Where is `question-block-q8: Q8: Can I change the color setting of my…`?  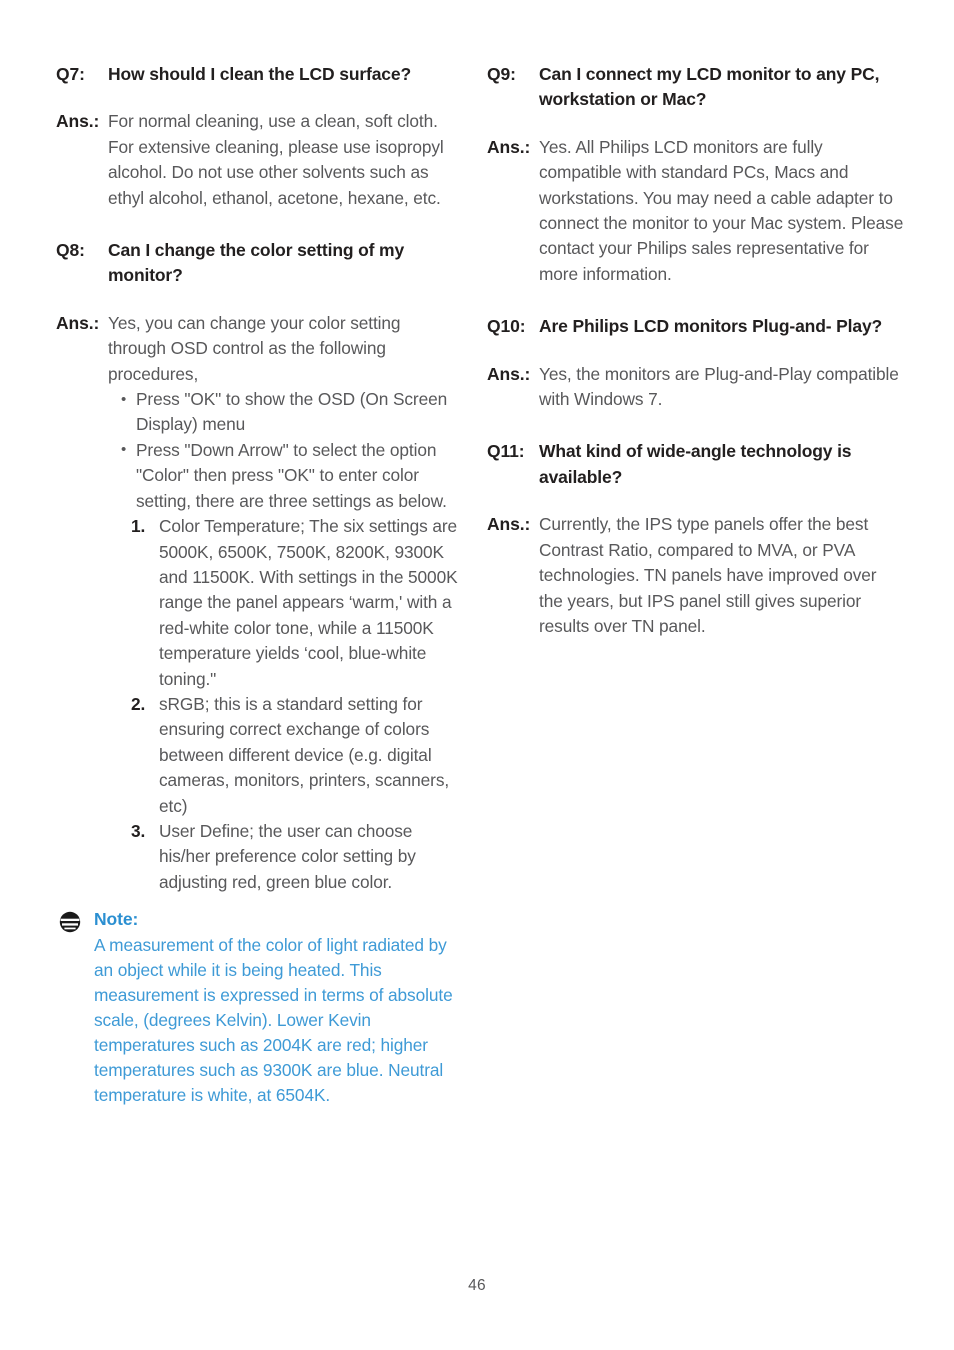 question-block-q8: Q8: Can I change the color setting of my… is located at coordinates (257, 263).